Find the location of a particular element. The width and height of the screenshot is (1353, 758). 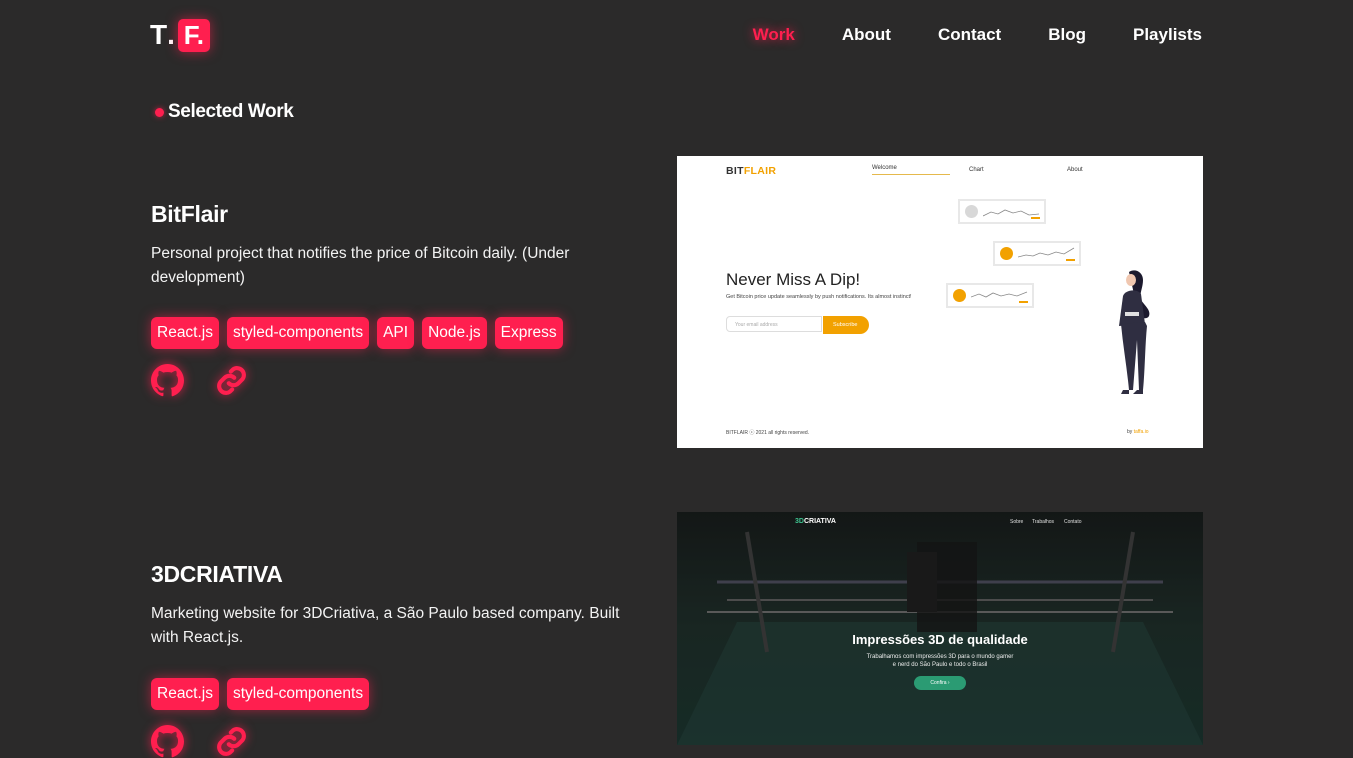

bitflair-nav-about: About is located at coordinates (1075, 170).